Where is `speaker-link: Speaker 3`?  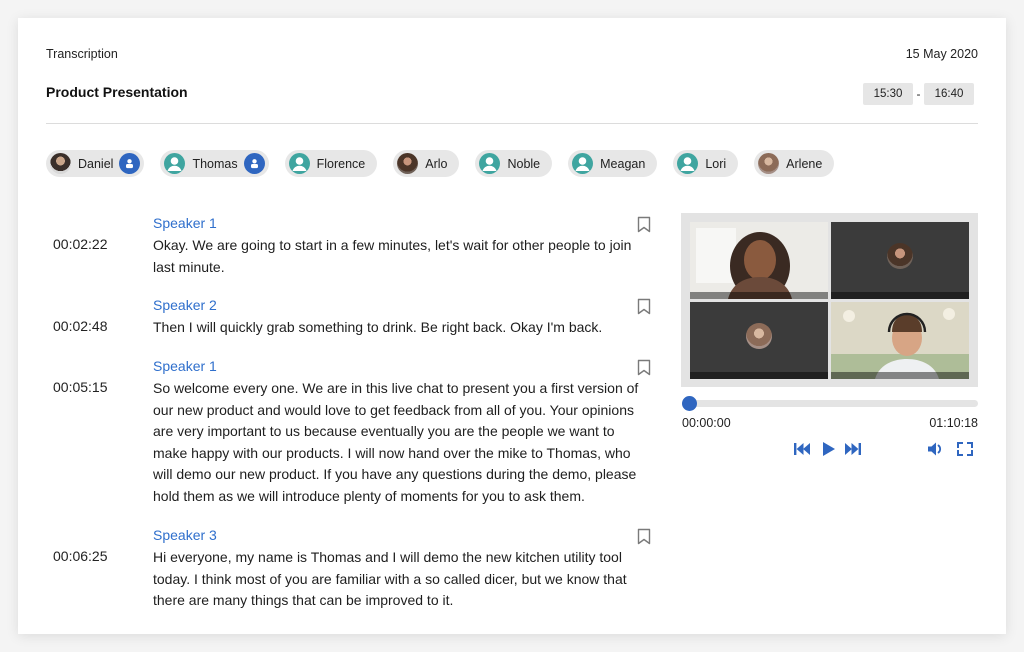
speaker-link: Speaker 3 is located at coordinates (185, 535).